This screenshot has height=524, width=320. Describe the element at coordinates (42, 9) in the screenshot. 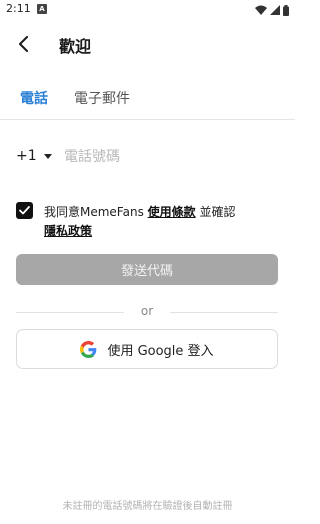

I see `notification-icon: A` at that location.